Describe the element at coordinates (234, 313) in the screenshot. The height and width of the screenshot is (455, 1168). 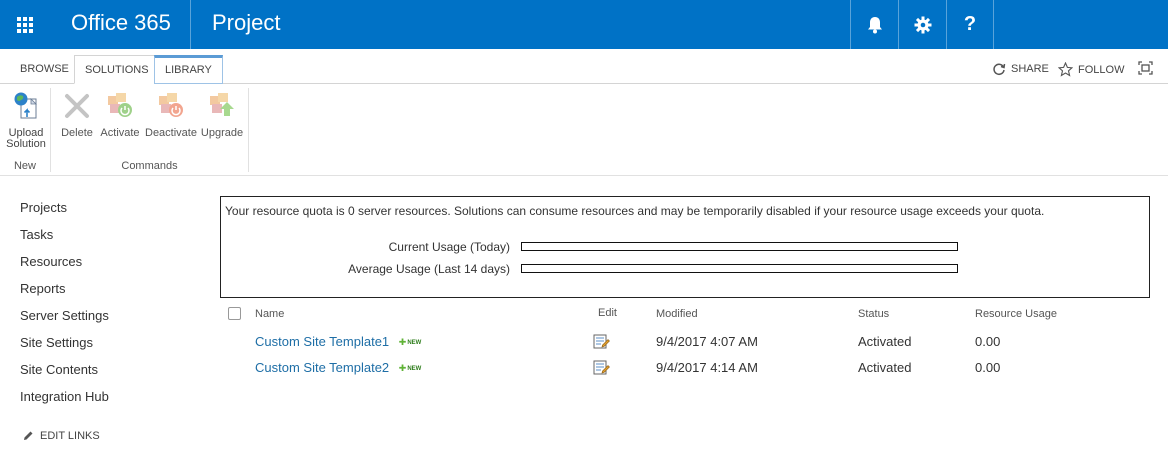
I see `select-all-checkbox` at that location.